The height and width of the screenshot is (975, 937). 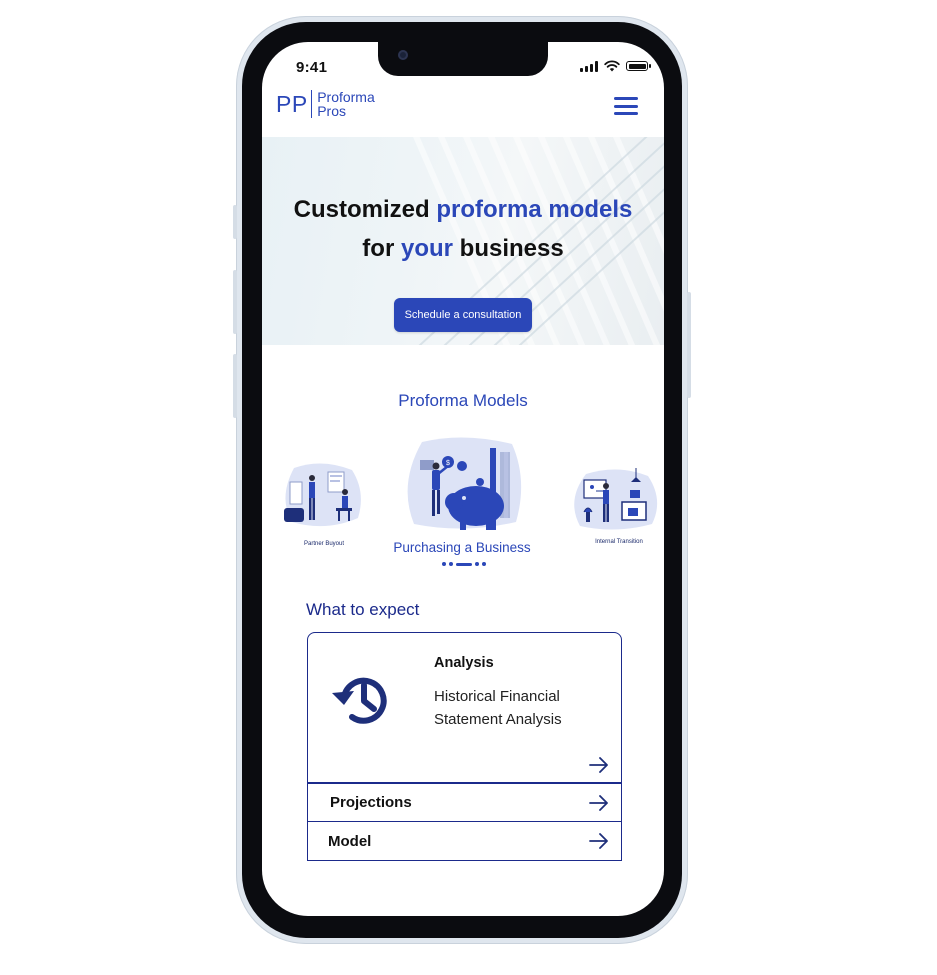 I want to click on accordion-description: Historical Financial Statement Analysis, so click(x=498, y=708).